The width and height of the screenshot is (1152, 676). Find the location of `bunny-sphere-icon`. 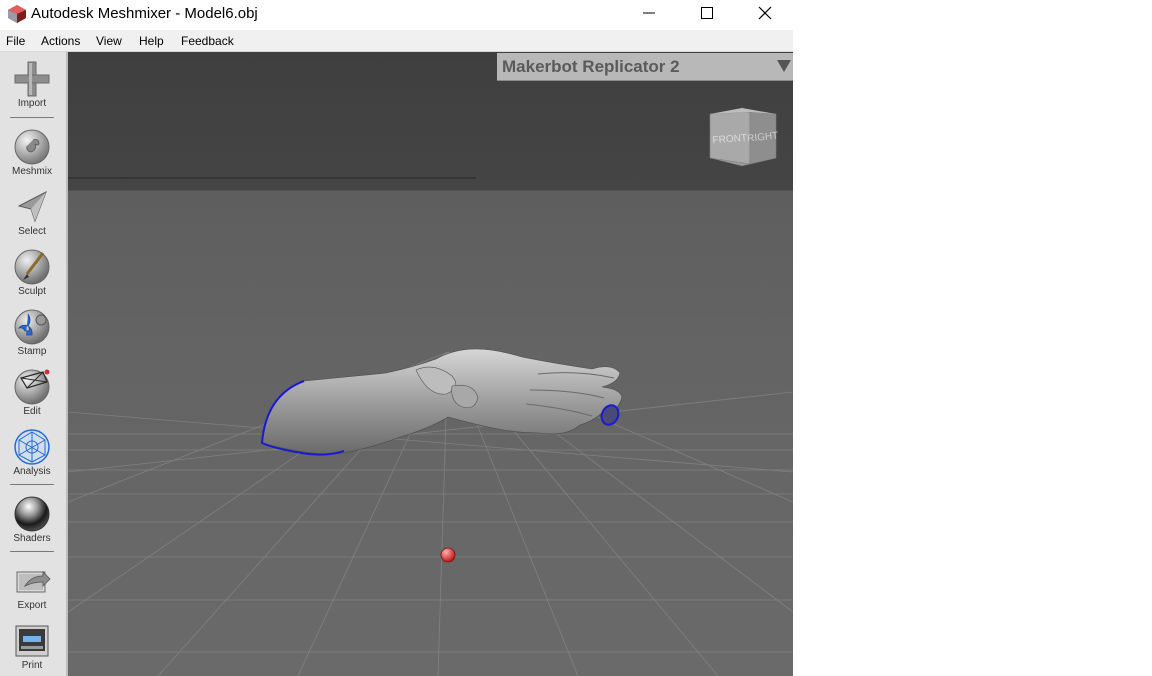

bunny-sphere-icon is located at coordinates (32, 147).